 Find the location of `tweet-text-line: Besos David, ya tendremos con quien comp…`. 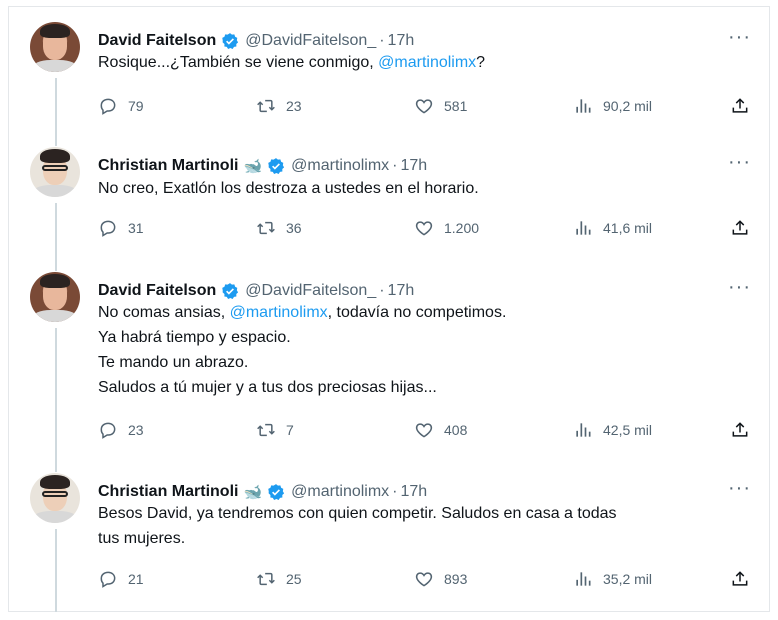

tweet-text-line: Besos David, ya tendremos con quien comp… is located at coordinates (420, 513).